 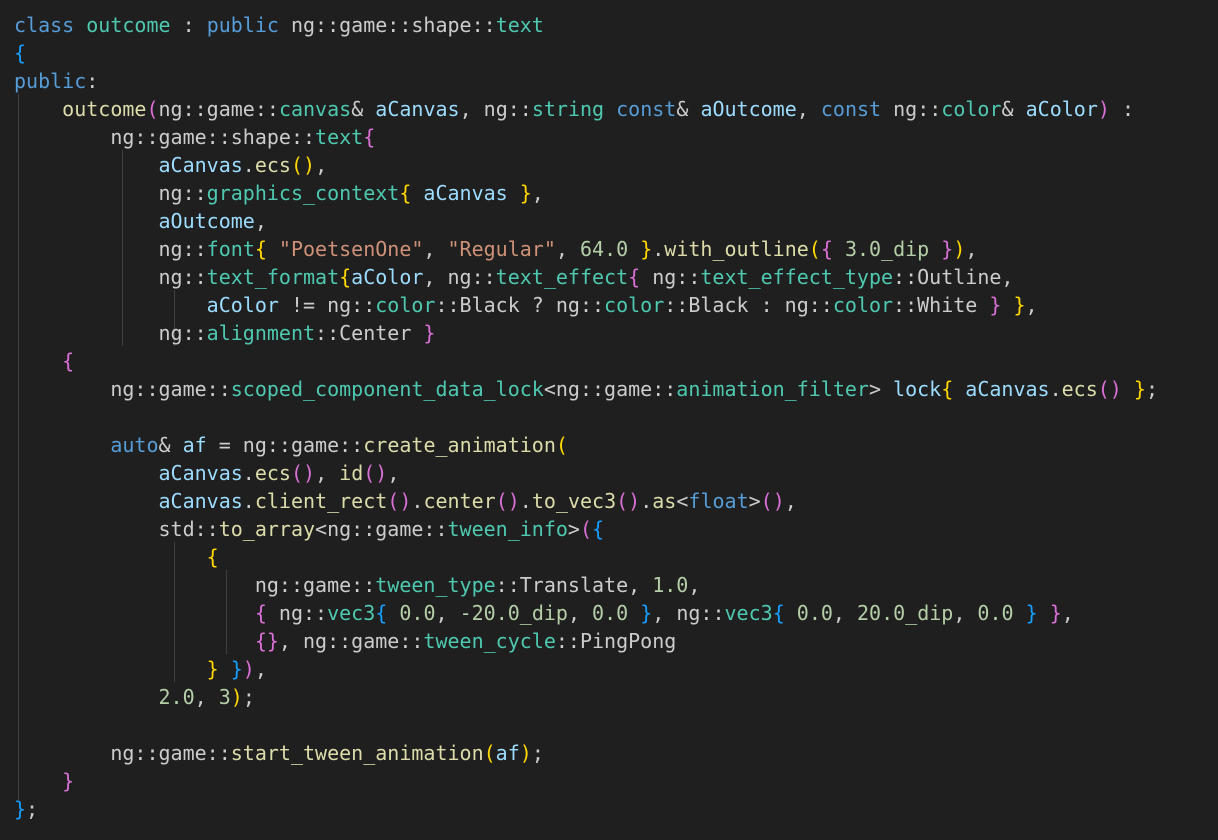 I want to click on code-line: 2.0, 3);, so click(x=134, y=697).